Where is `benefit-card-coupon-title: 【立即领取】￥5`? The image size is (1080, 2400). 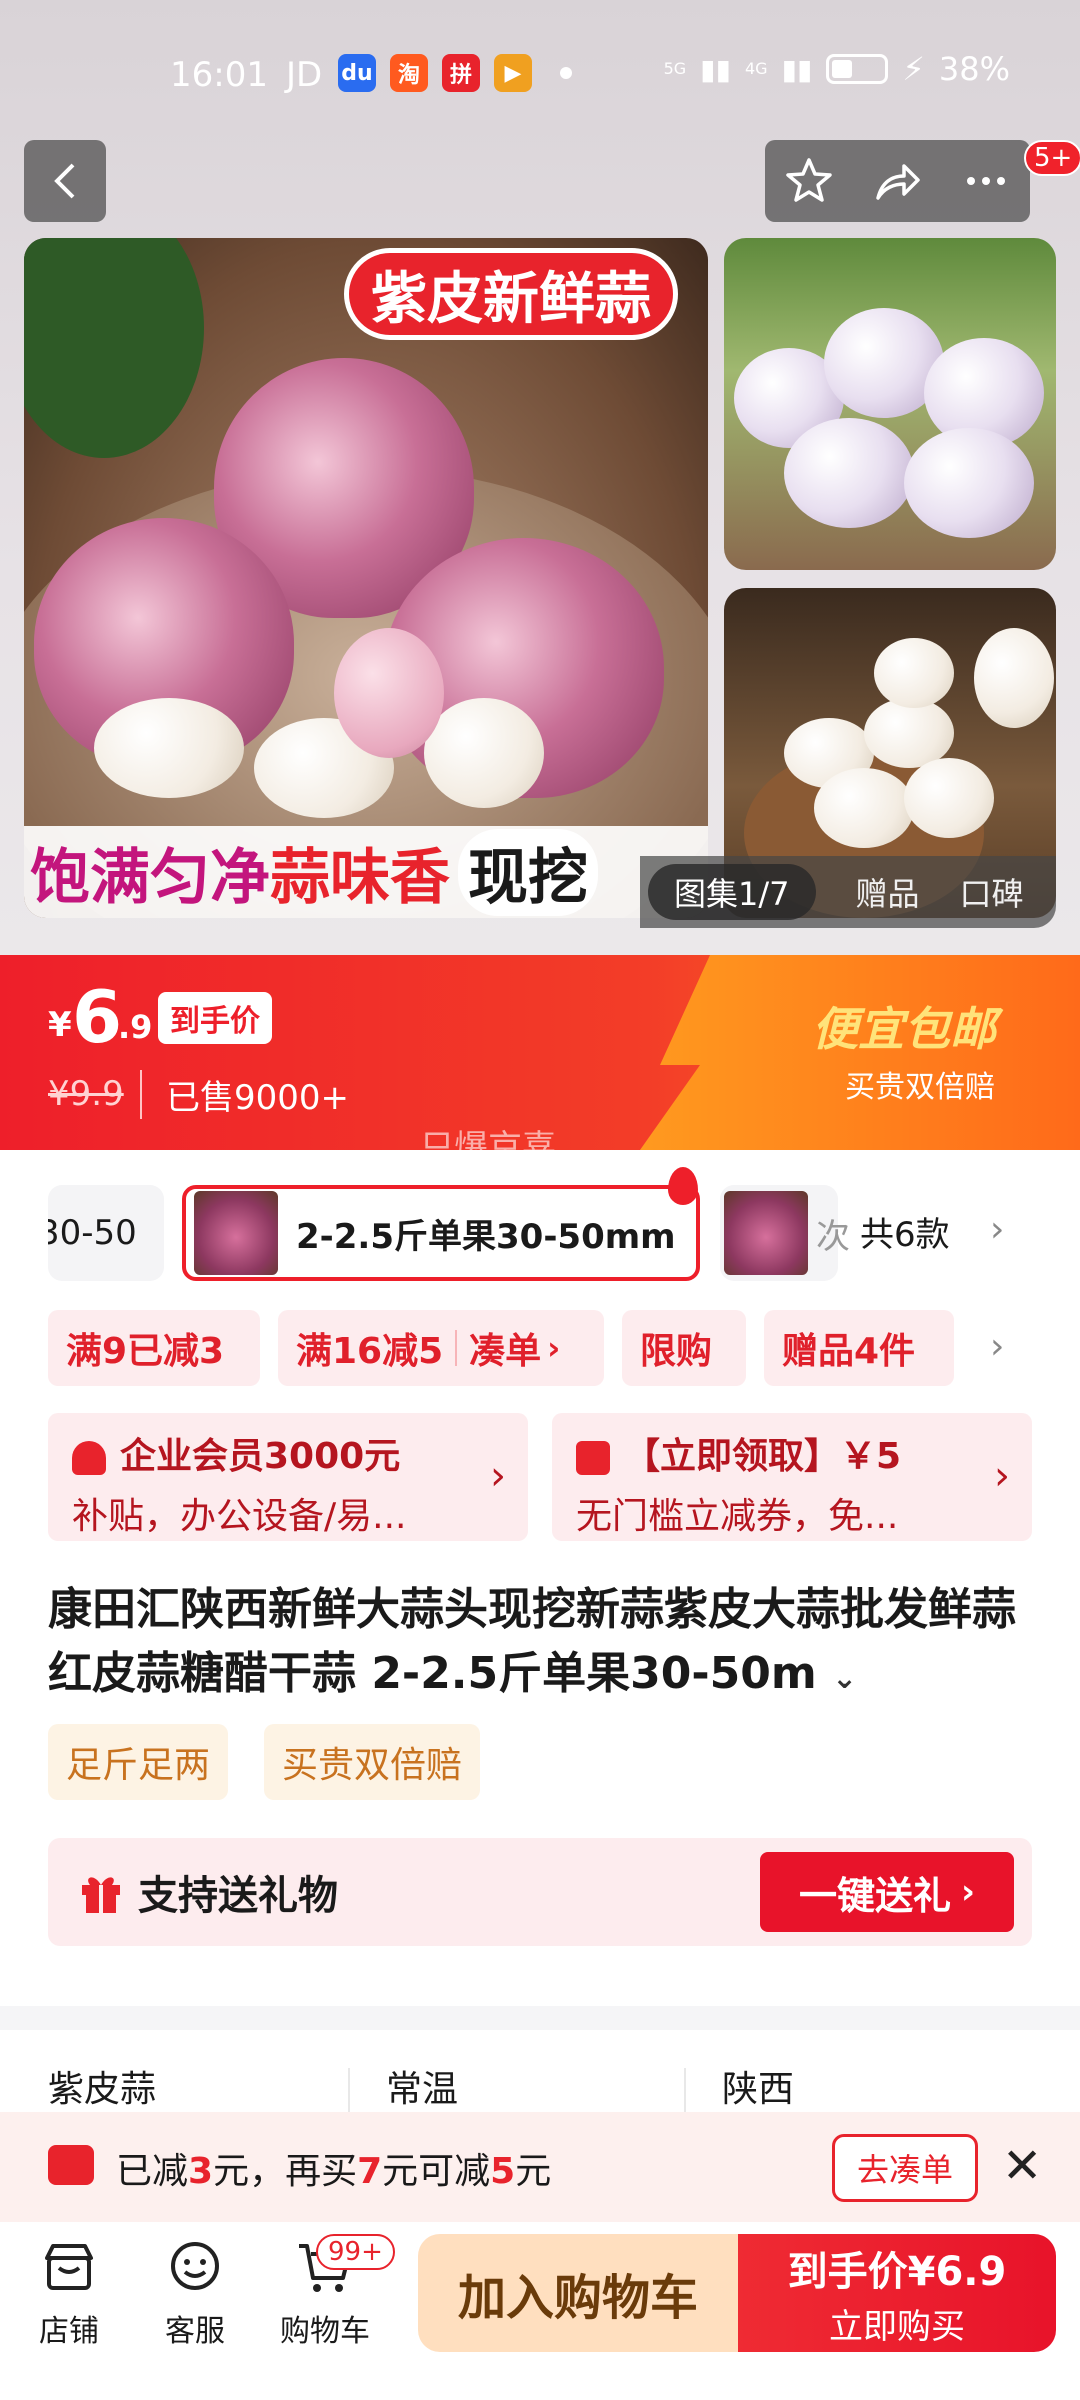 benefit-card-coupon-title: 【立即领取】￥5 is located at coordinates (792, 1453).